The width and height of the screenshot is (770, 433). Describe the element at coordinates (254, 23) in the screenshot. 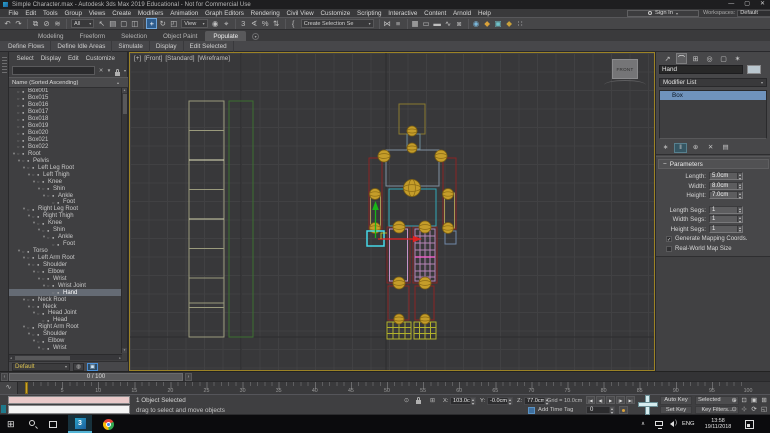

I see `angle-snap-icon: ∢` at that location.